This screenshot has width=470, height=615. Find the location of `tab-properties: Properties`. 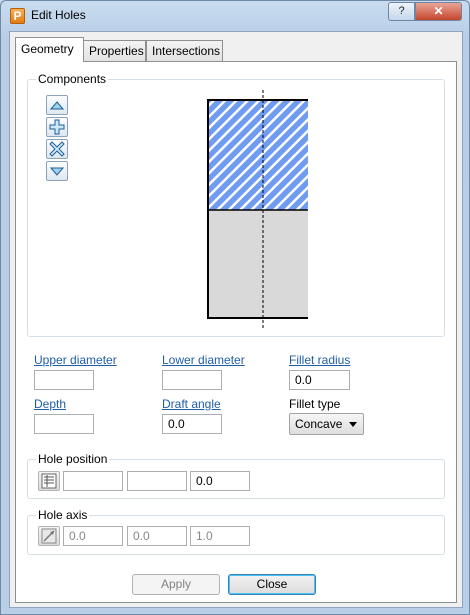

tab-properties: Properties is located at coordinates (114, 50).